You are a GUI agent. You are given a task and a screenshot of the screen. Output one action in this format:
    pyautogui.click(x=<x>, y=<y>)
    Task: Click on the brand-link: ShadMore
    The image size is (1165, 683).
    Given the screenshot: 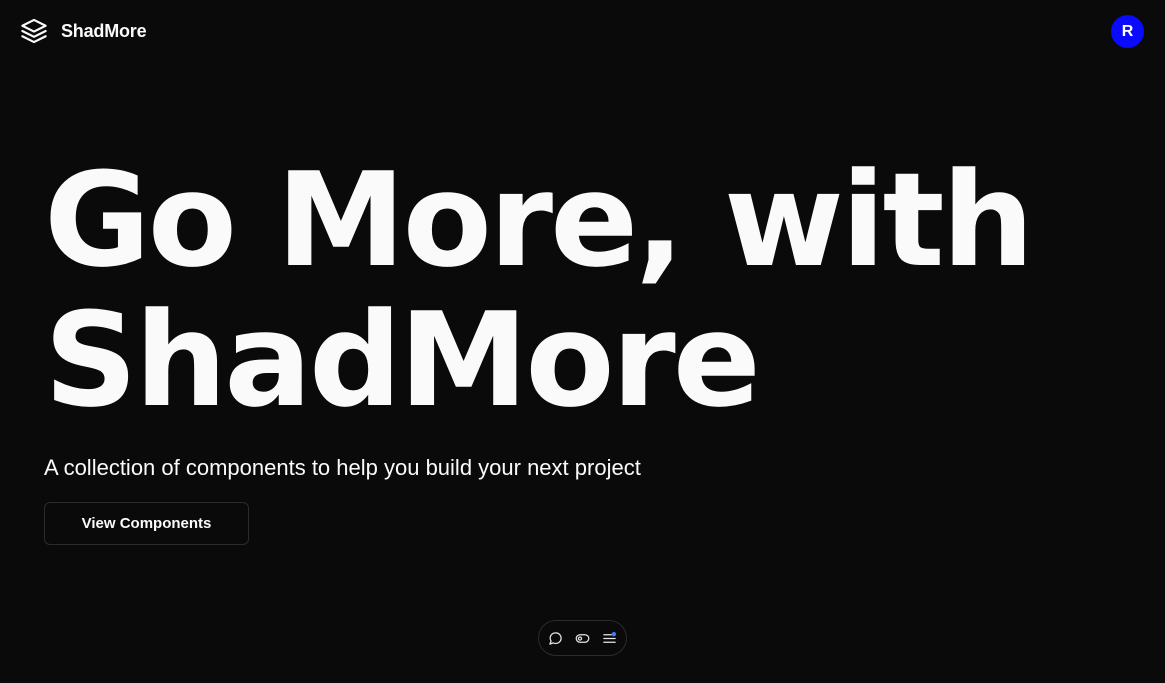 What is the action you would take?
    pyautogui.click(x=83, y=31)
    